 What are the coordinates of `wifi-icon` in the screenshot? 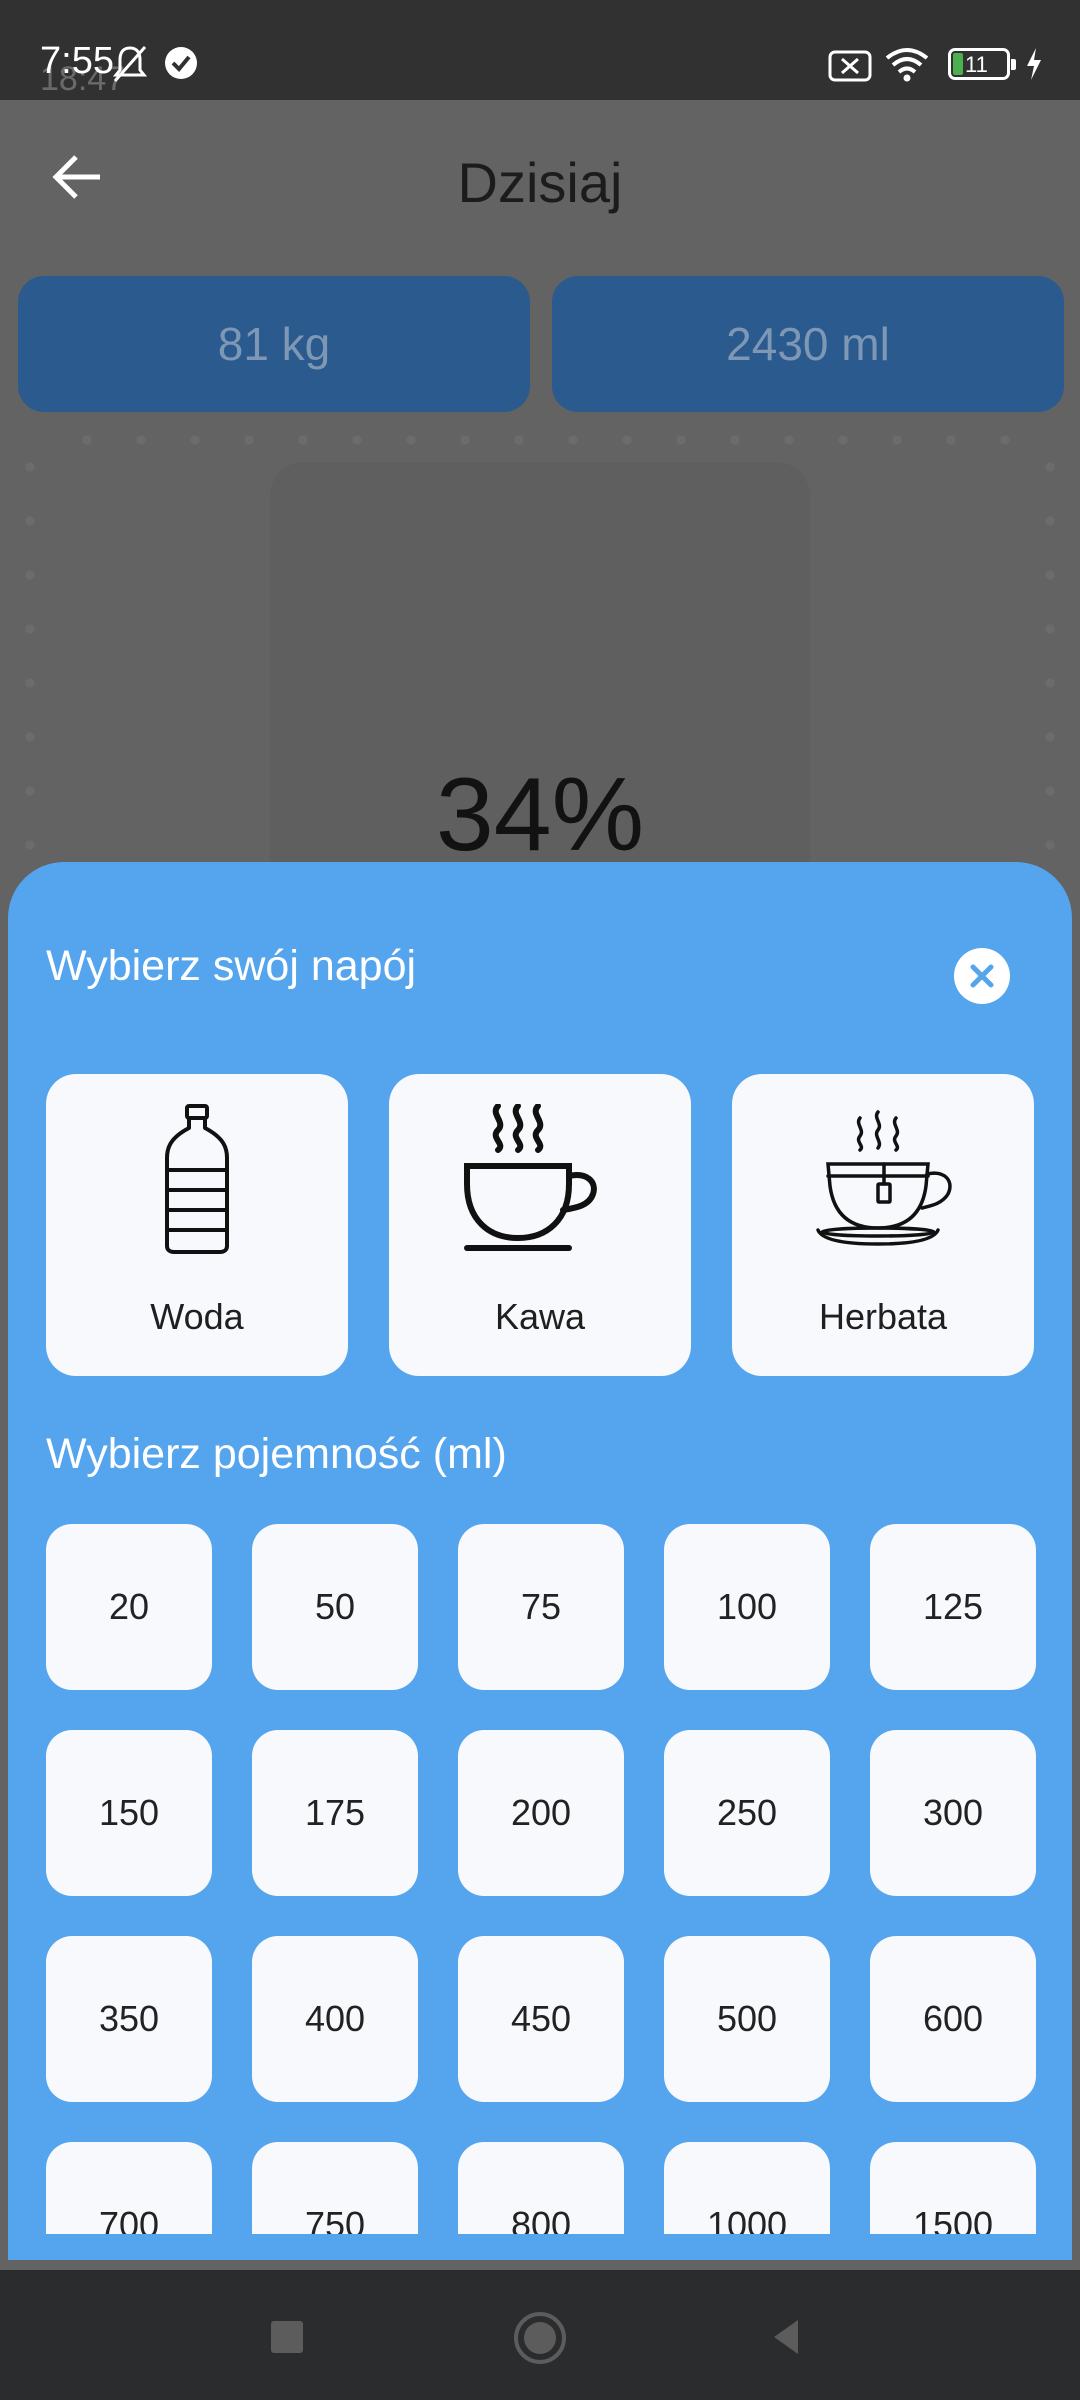 It's located at (907, 65).